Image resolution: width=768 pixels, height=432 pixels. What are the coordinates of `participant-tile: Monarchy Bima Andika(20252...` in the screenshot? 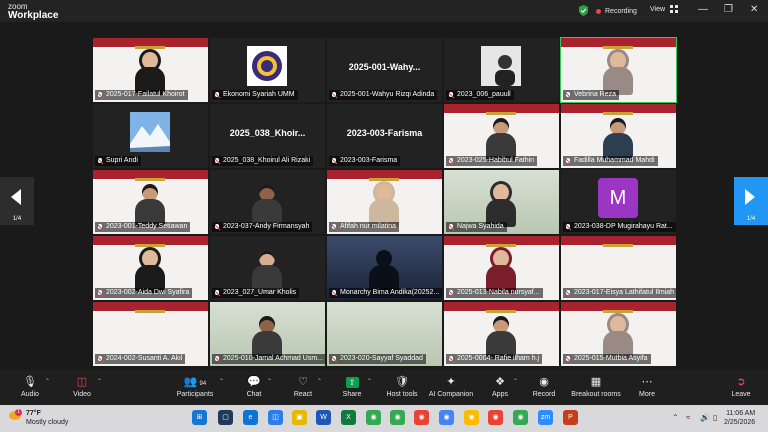 It's located at (384, 268).